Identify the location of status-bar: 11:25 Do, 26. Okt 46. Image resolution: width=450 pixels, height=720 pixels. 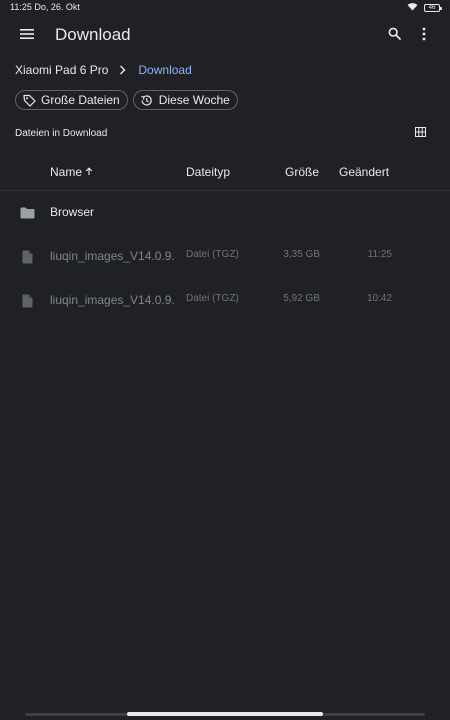
(225, 7).